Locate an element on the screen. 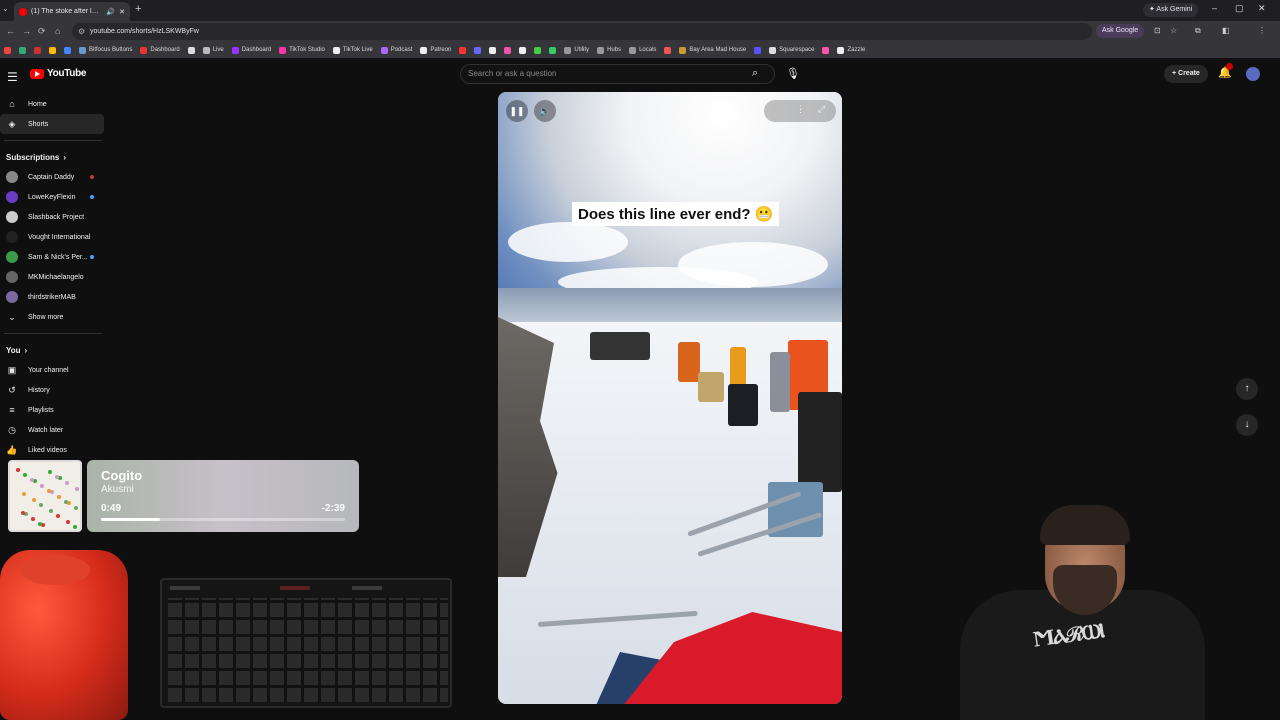 This screenshot has width=1280, height=720. sidebar-item-watch-later: ◷ Watch later is located at coordinates (52, 430).